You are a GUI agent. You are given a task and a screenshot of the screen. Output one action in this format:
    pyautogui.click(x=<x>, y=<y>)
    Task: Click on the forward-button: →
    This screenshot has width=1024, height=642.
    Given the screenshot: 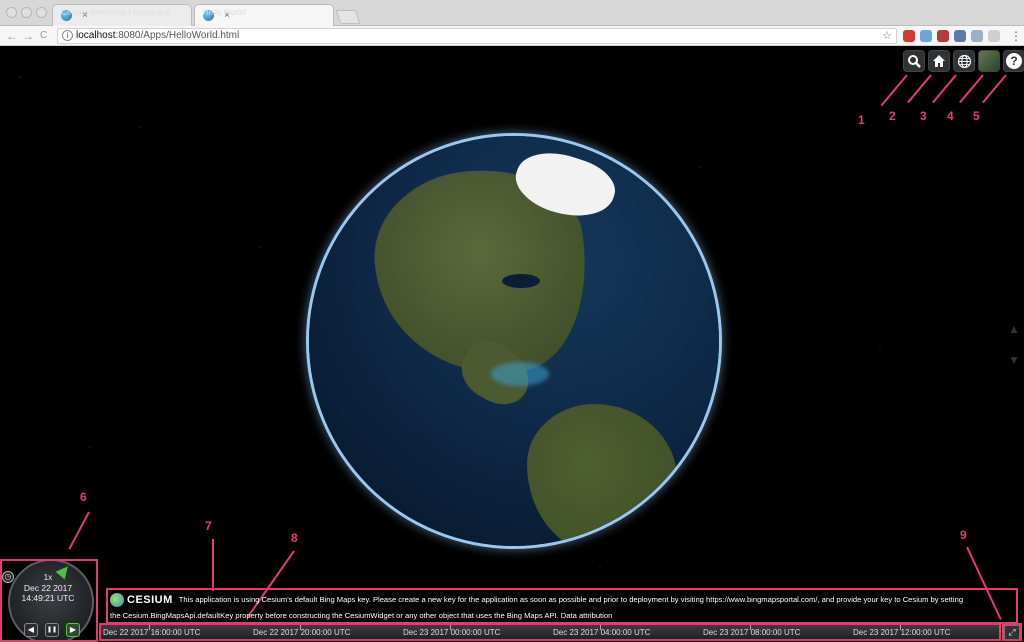 What is the action you would take?
    pyautogui.click(x=28, y=36)
    